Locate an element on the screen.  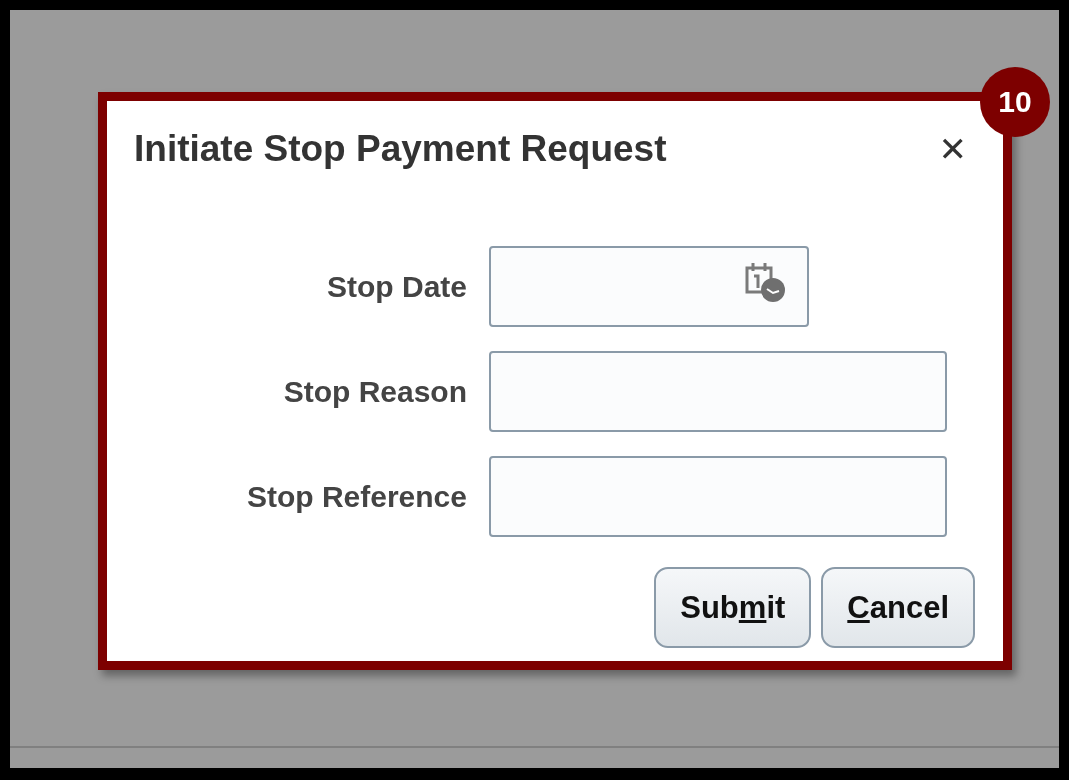
dialog-title: Initiate Stop Payment Request is located at coordinates (400, 149).